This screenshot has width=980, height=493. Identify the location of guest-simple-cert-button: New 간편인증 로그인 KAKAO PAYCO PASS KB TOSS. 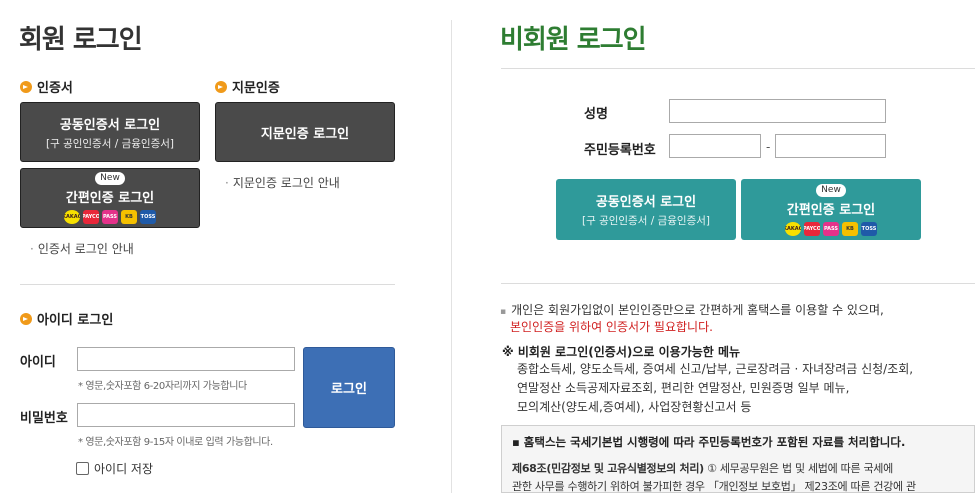
(831, 209).